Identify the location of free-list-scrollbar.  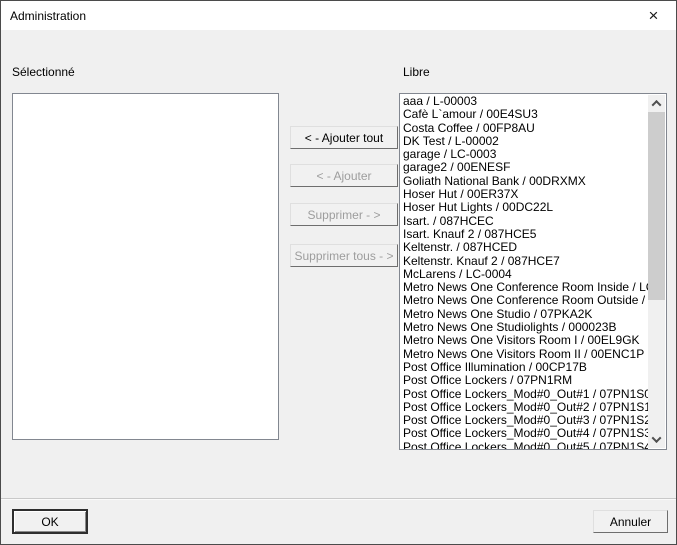
(656, 271).